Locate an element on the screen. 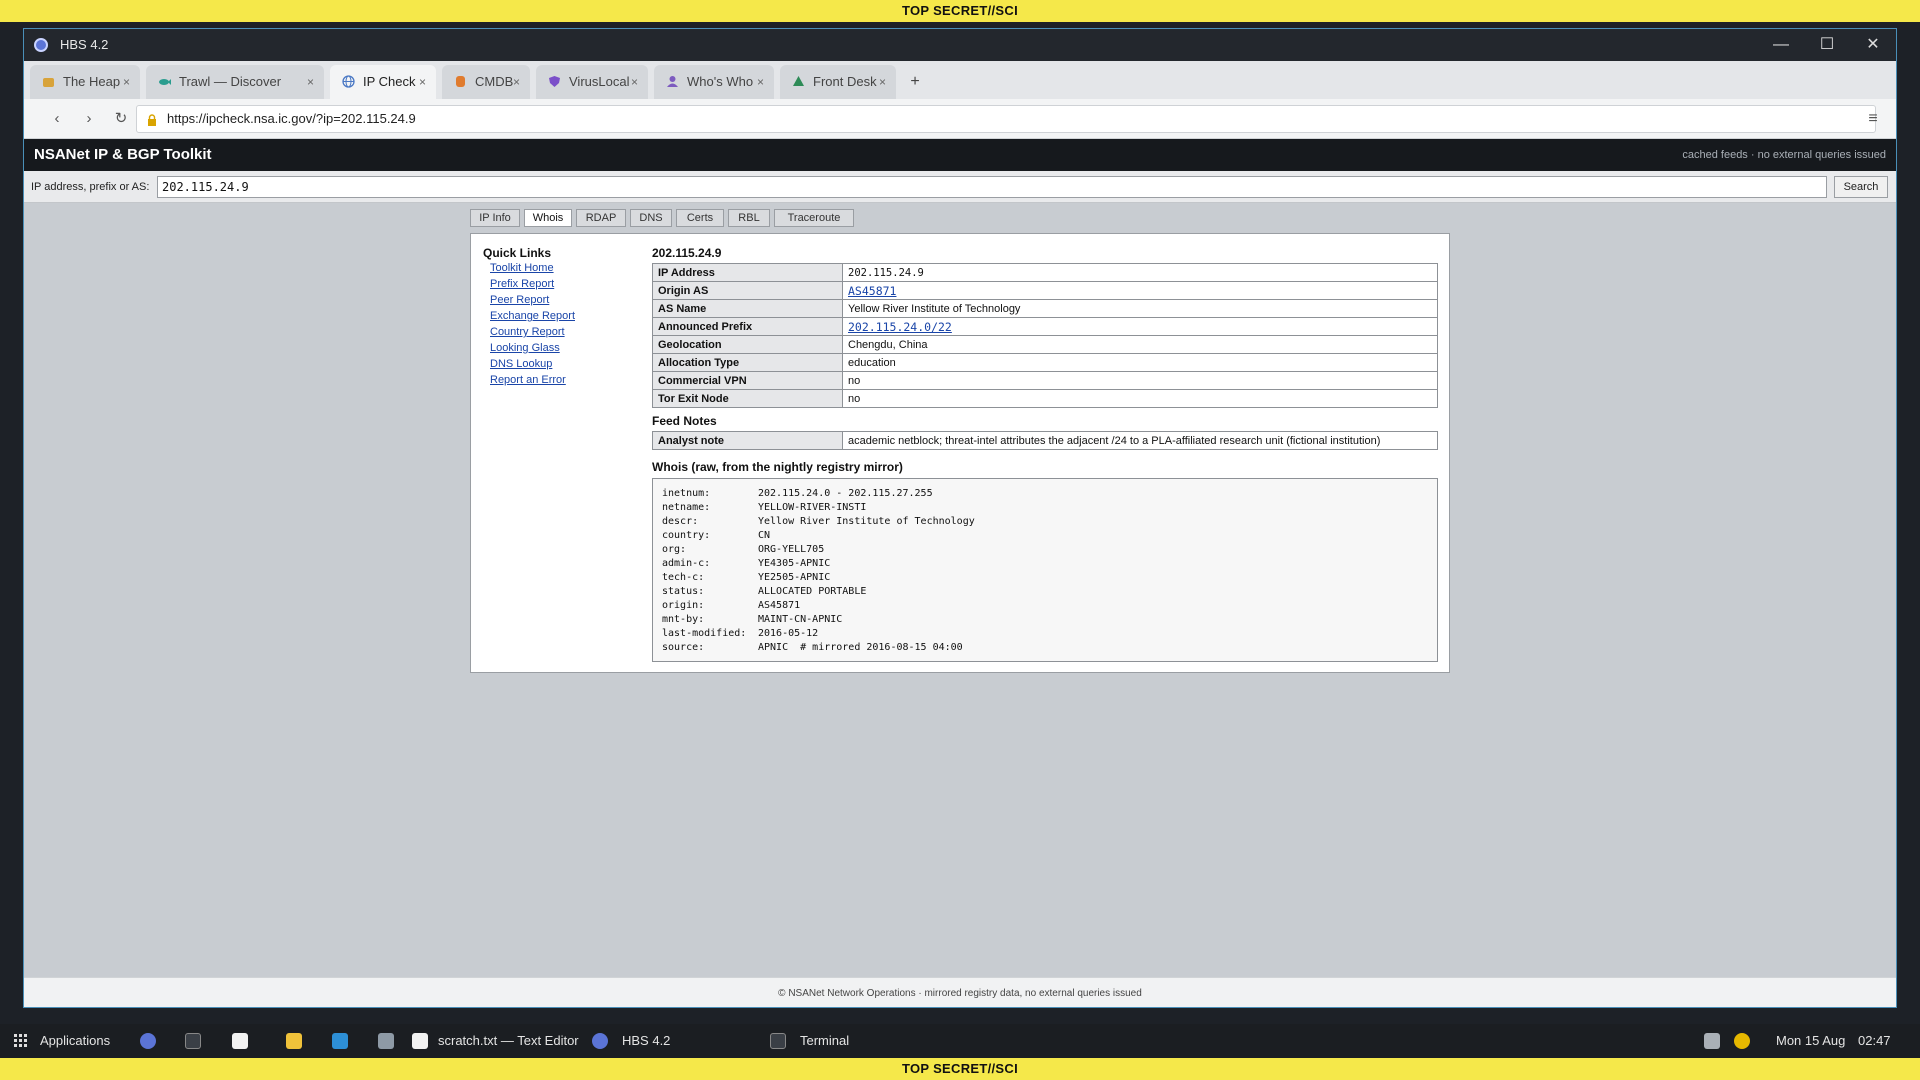 The width and height of the screenshot is (1920, 1080). browser-menu-button: ≡ is located at coordinates (1873, 119).